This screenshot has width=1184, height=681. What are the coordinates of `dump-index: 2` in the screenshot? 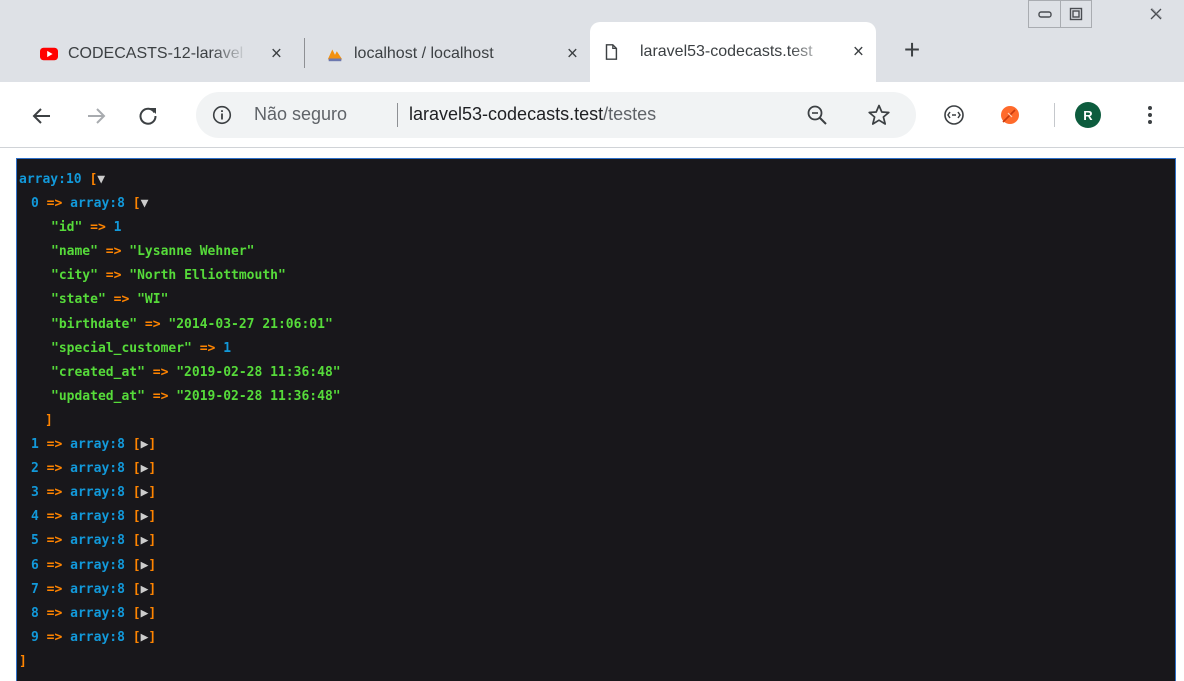 It's located at (35, 469).